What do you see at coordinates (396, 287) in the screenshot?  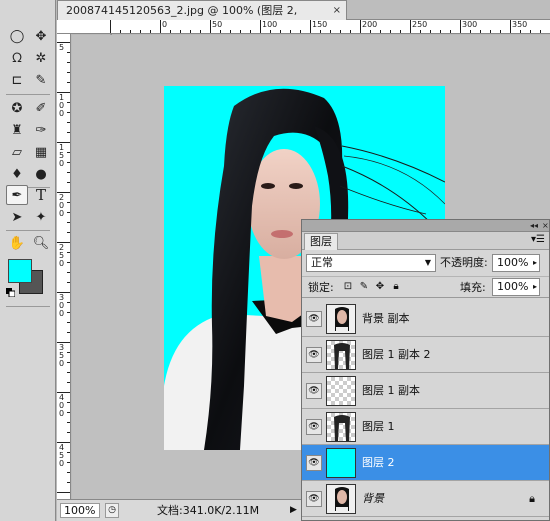 I see `lock-all-icon: 🔒︎` at bounding box center [396, 287].